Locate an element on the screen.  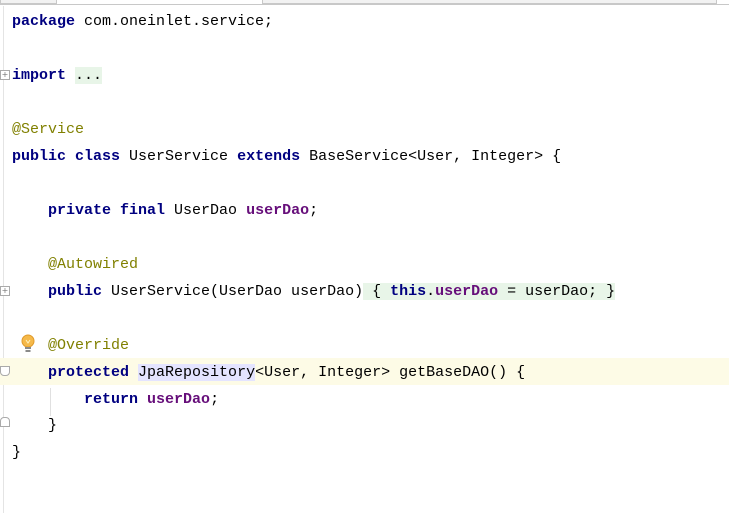
folded-code-token: . is located at coordinates (431, 291).